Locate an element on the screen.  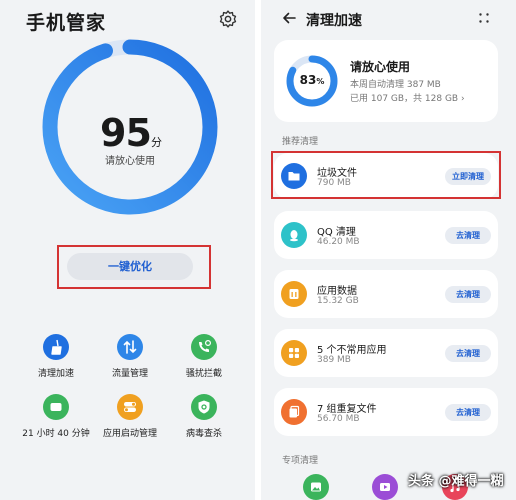
item-name: 5 个不常用应用 is located at coordinates (352, 350).